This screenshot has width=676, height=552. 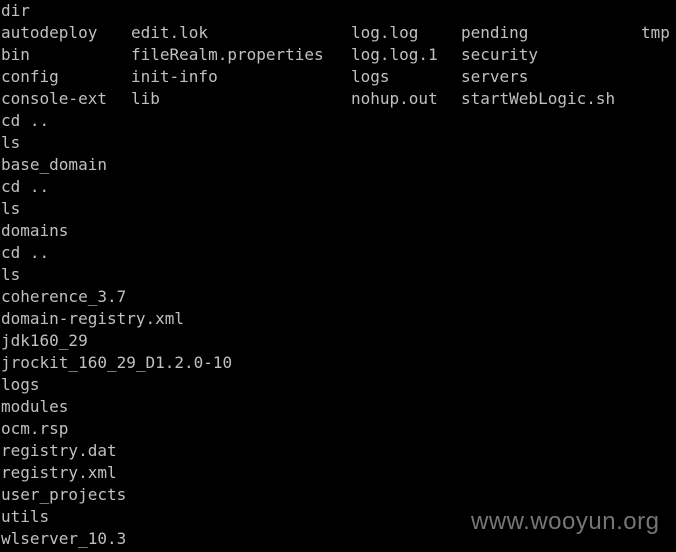 I want to click on output-line: jrockit_160_29_D1.2.0-10, so click(x=116, y=363).